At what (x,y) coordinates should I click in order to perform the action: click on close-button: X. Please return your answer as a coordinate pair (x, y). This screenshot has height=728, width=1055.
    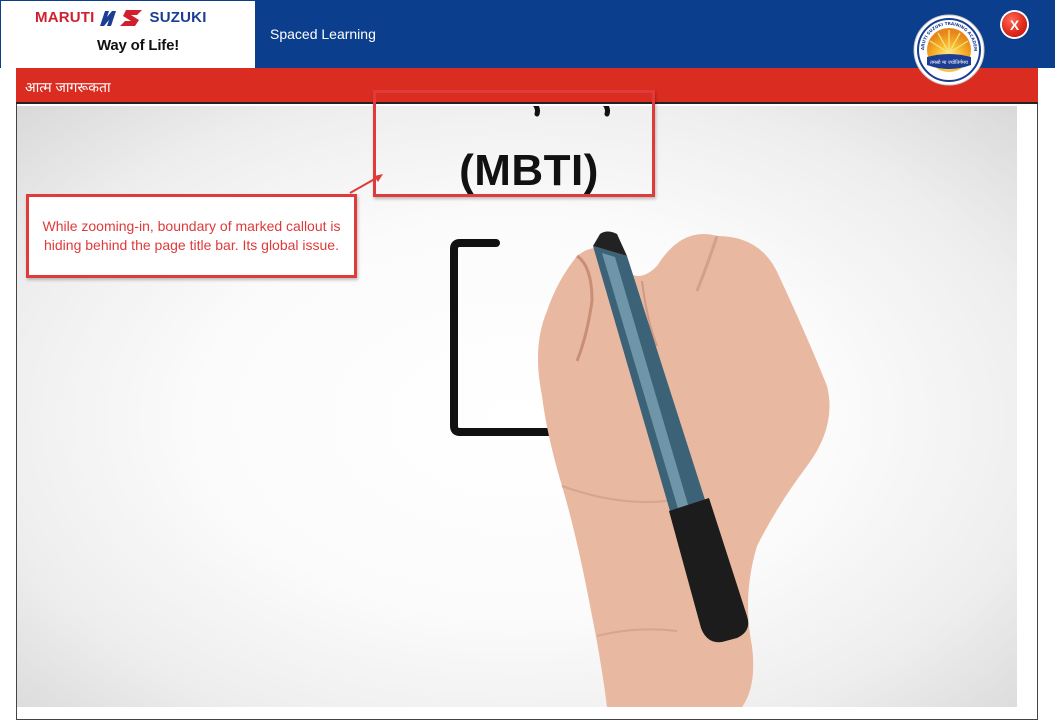
    Looking at the image, I should click on (1014, 24).